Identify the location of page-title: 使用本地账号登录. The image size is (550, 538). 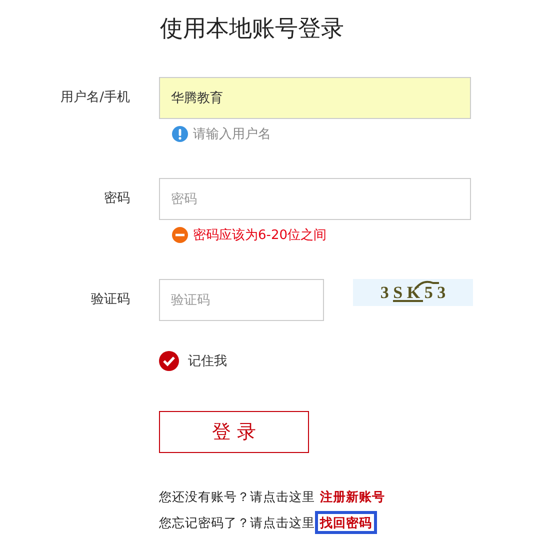
(252, 29).